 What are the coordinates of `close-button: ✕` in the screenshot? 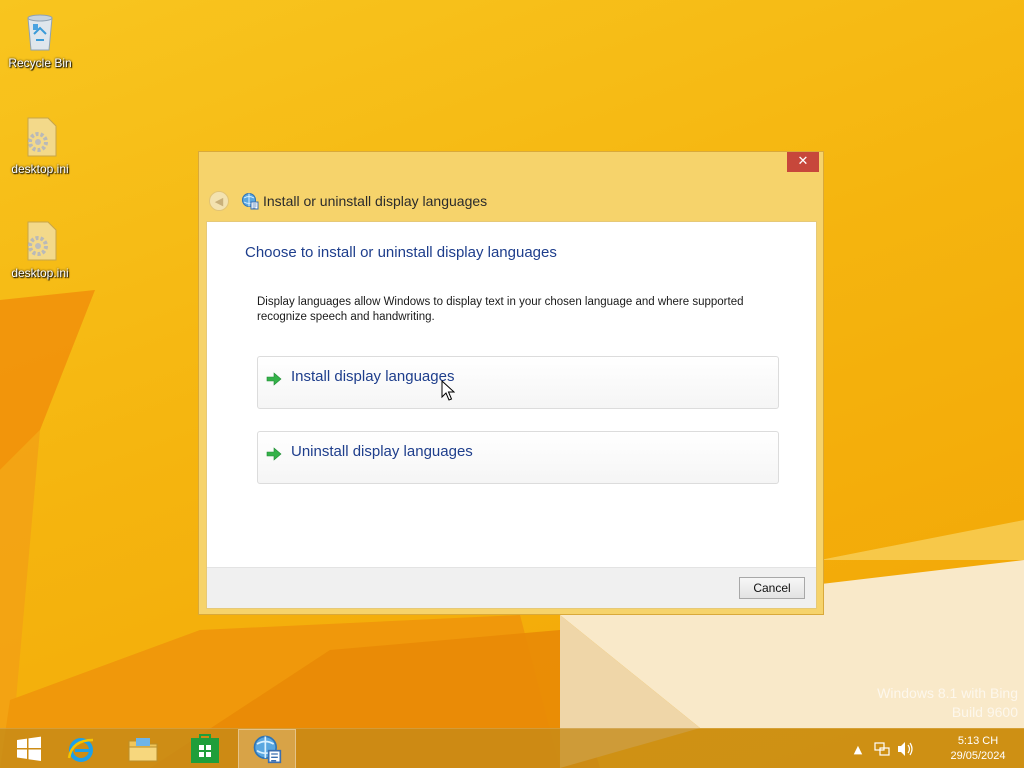 It's located at (803, 162).